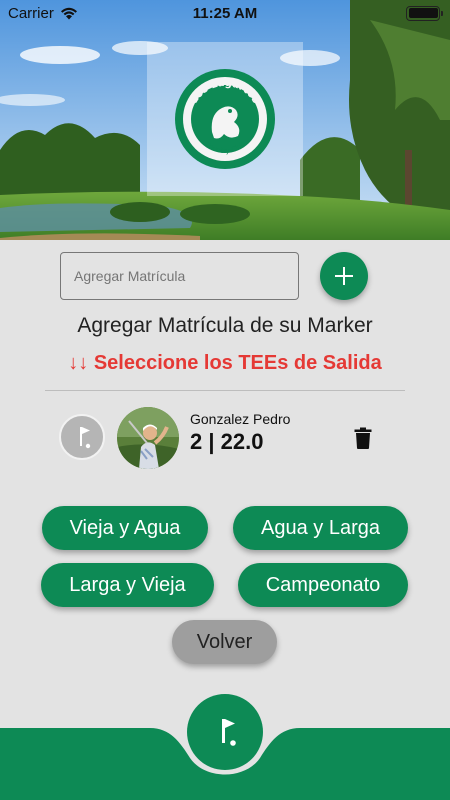  I want to click on battery-icon, so click(424, 13).